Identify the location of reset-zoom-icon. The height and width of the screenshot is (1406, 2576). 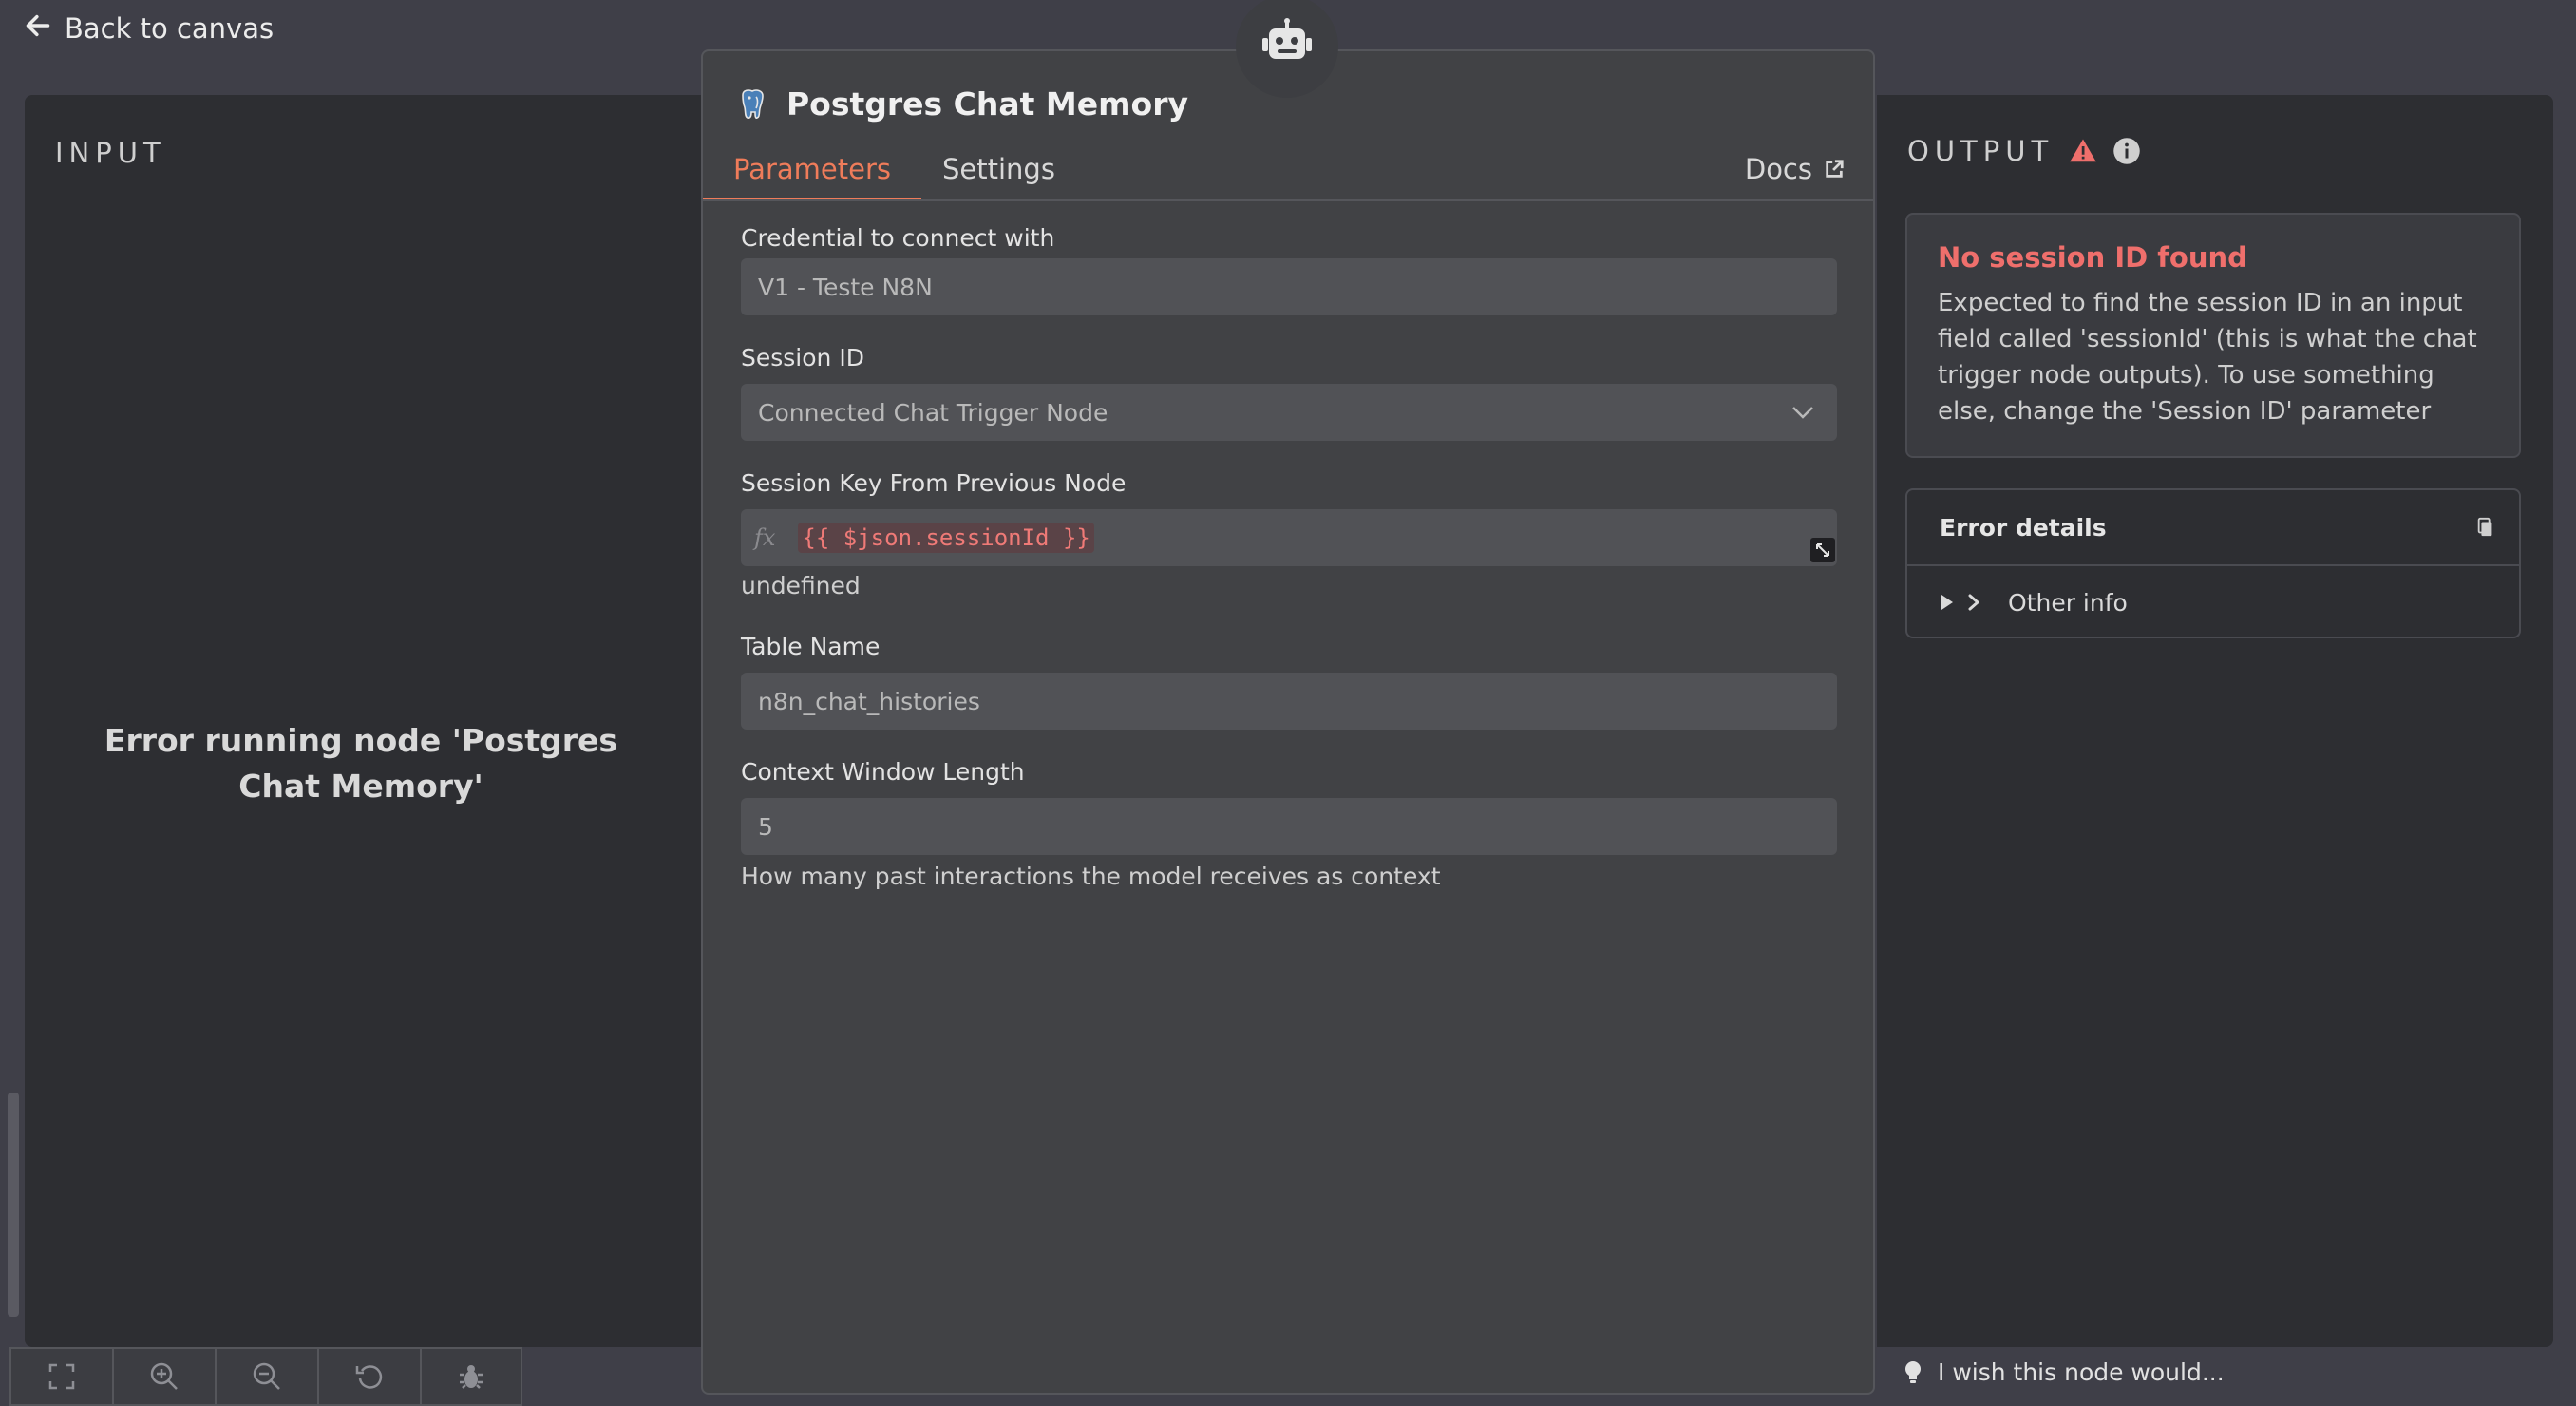
(369, 1376).